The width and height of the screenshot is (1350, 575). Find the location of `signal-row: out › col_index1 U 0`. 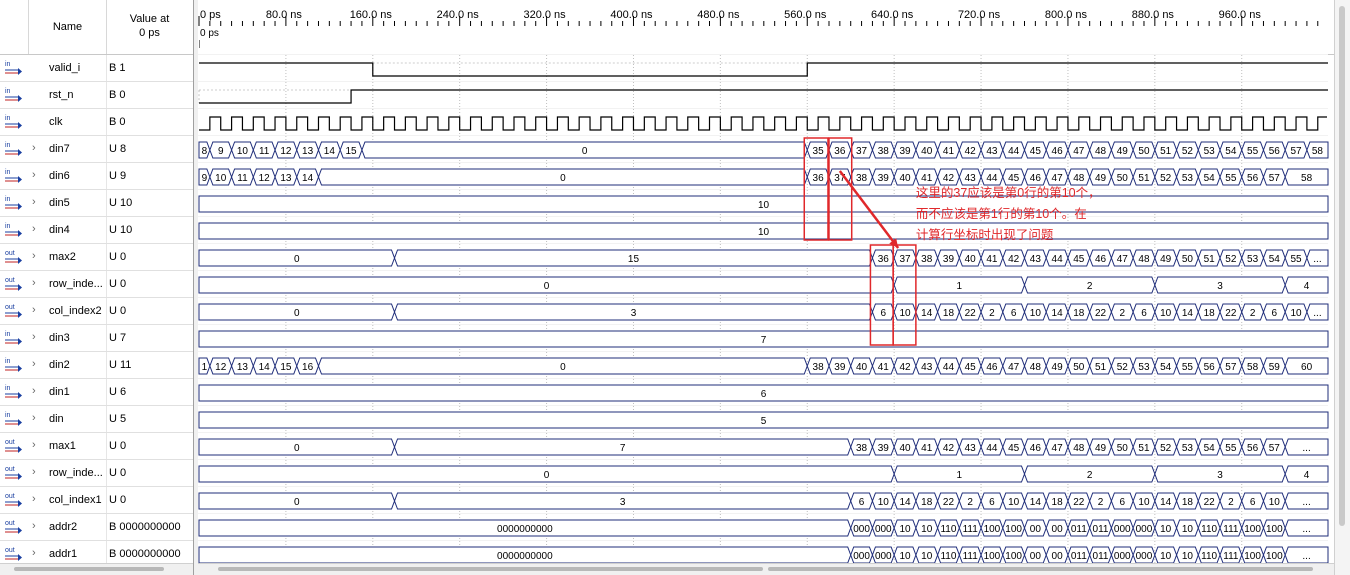

signal-row: out › col_index1 U 0 is located at coordinates (96, 500).